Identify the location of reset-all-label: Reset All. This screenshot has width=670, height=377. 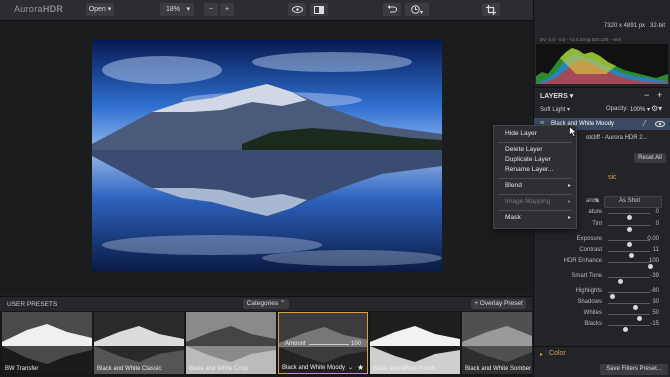
(650, 158).